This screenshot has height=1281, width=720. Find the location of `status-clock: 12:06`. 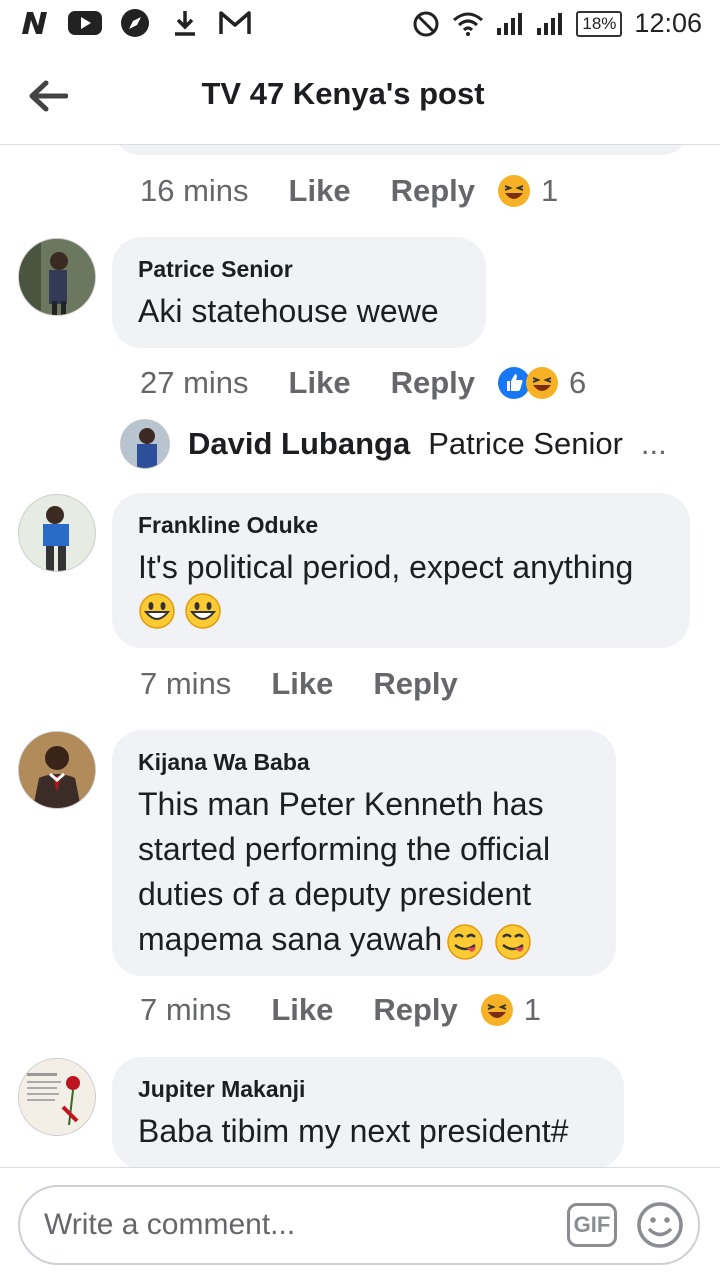

status-clock: 12:06 is located at coordinates (668, 23).